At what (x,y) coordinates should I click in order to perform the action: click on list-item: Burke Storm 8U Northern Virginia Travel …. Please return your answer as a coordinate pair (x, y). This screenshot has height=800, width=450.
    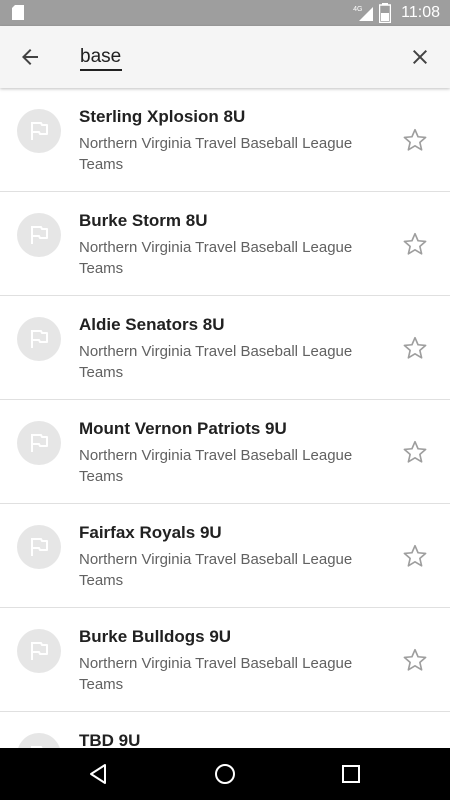
    Looking at the image, I should click on (225, 244).